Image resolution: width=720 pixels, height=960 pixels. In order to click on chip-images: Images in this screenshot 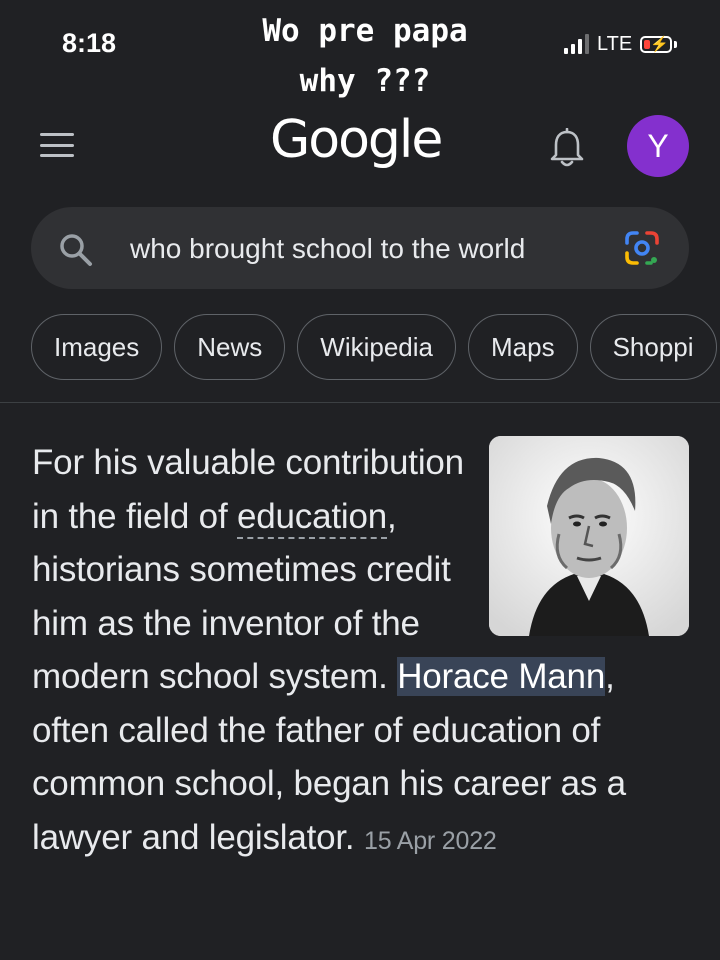, I will do `click(97, 347)`.